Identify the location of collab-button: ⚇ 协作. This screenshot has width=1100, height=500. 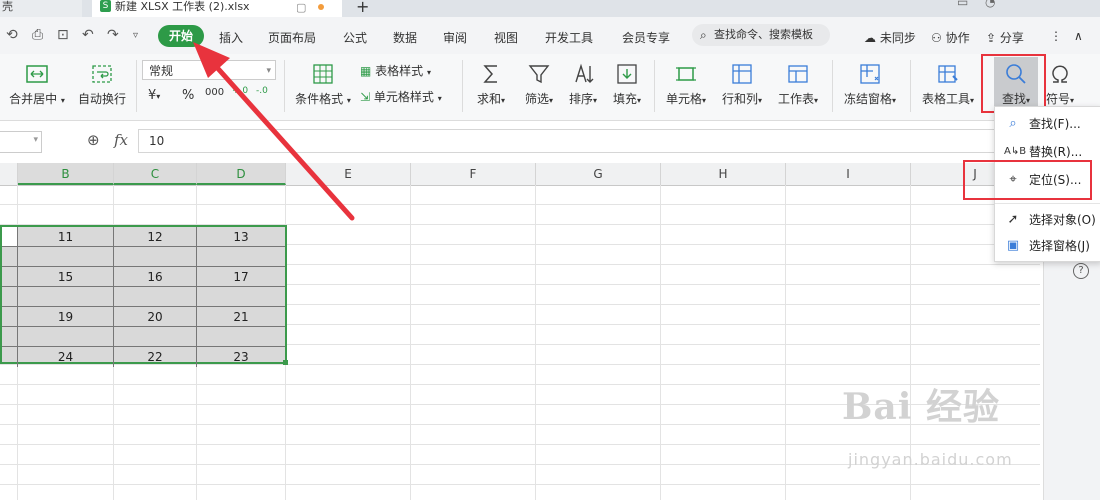
(950, 37).